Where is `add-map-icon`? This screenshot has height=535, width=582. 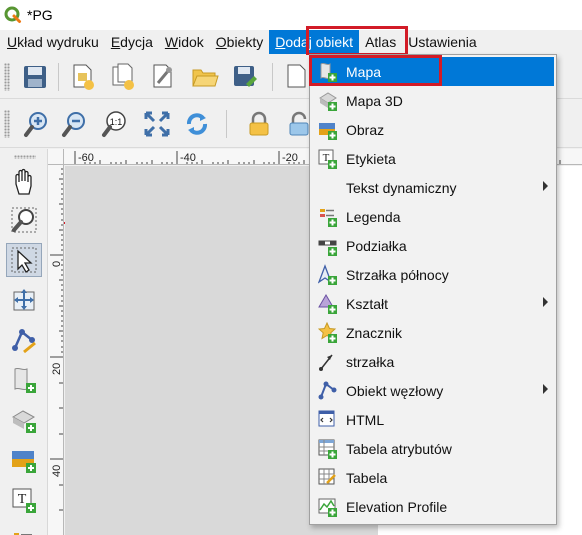 add-map-icon is located at coordinates (328, 72).